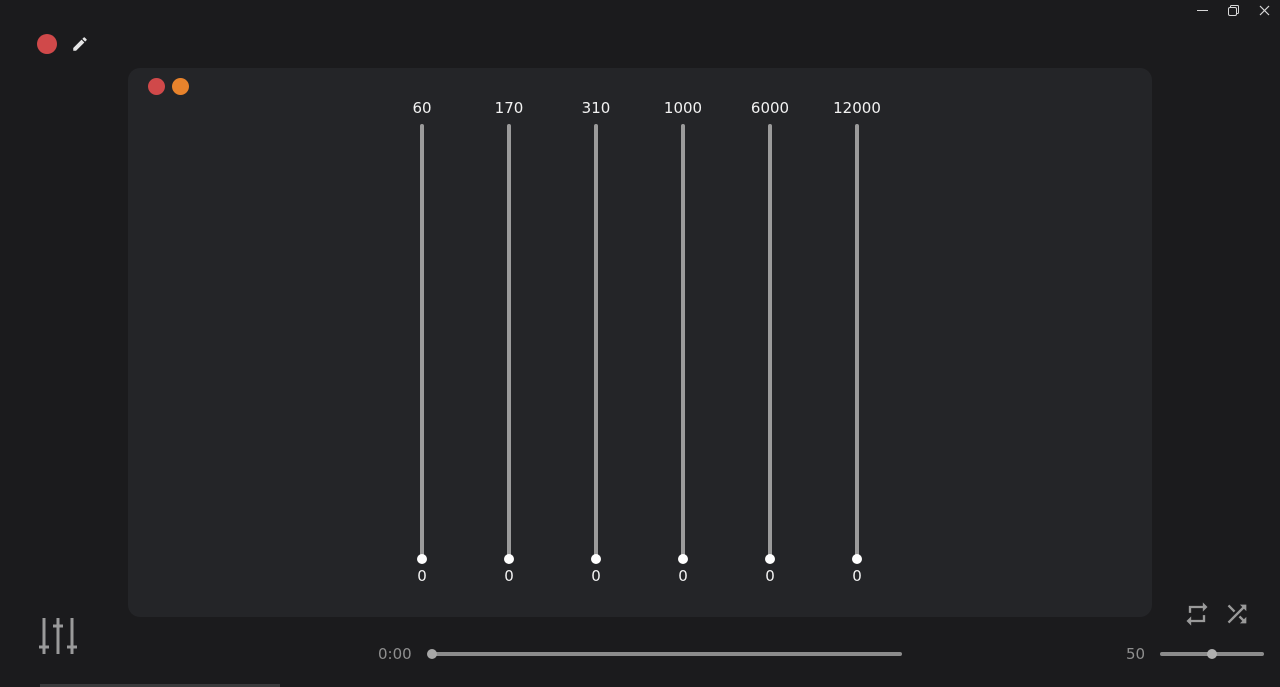  I want to click on close-icon, so click(1264, 10).